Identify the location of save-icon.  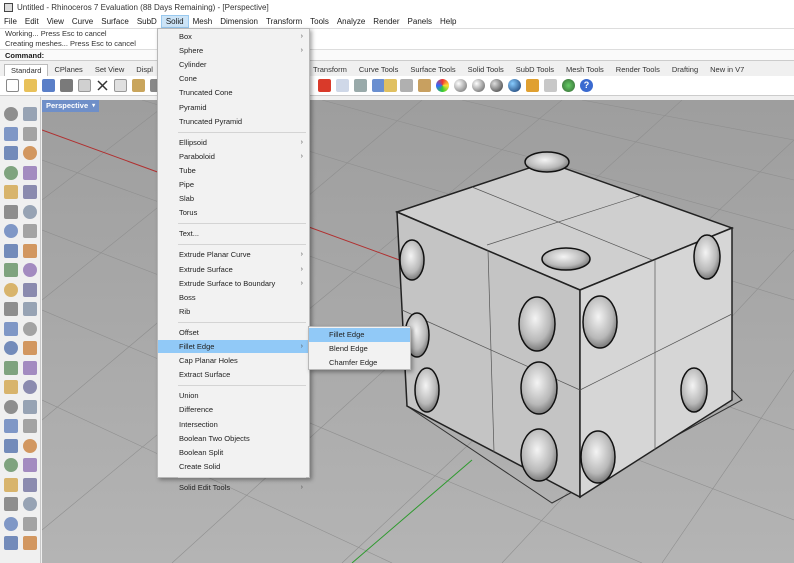
(48, 85).